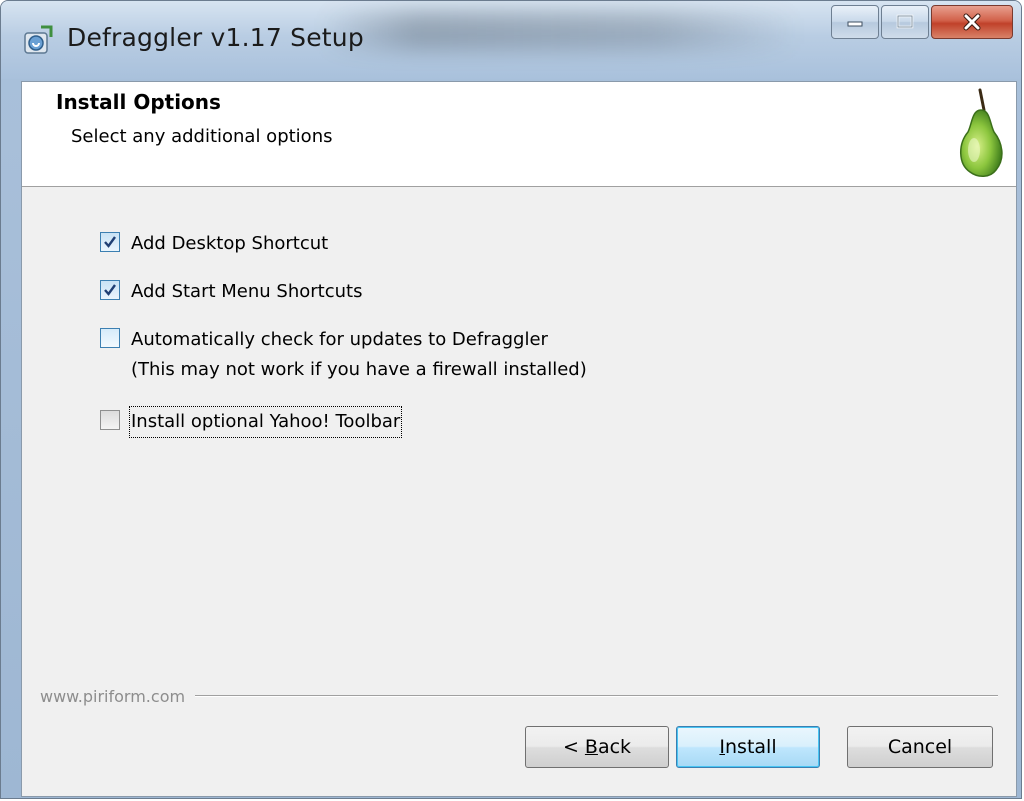 This screenshot has height=801, width=1024. I want to click on minimize-icon, so click(855, 24).